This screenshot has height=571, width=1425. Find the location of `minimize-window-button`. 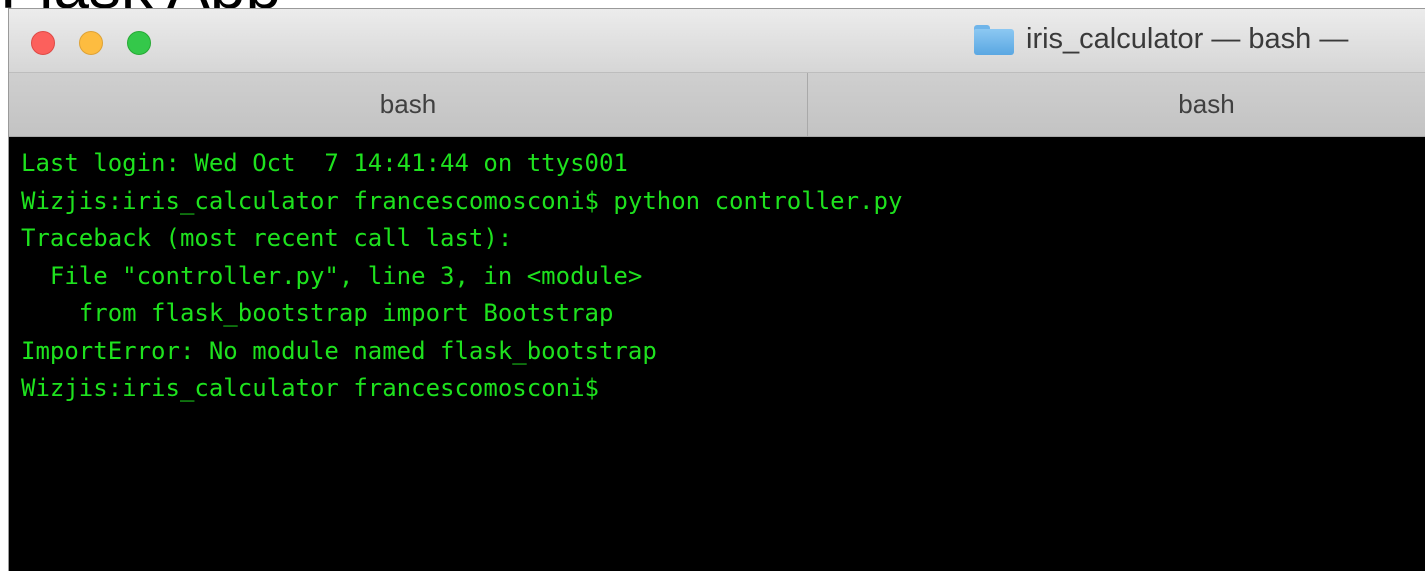

minimize-window-button is located at coordinates (91, 43).